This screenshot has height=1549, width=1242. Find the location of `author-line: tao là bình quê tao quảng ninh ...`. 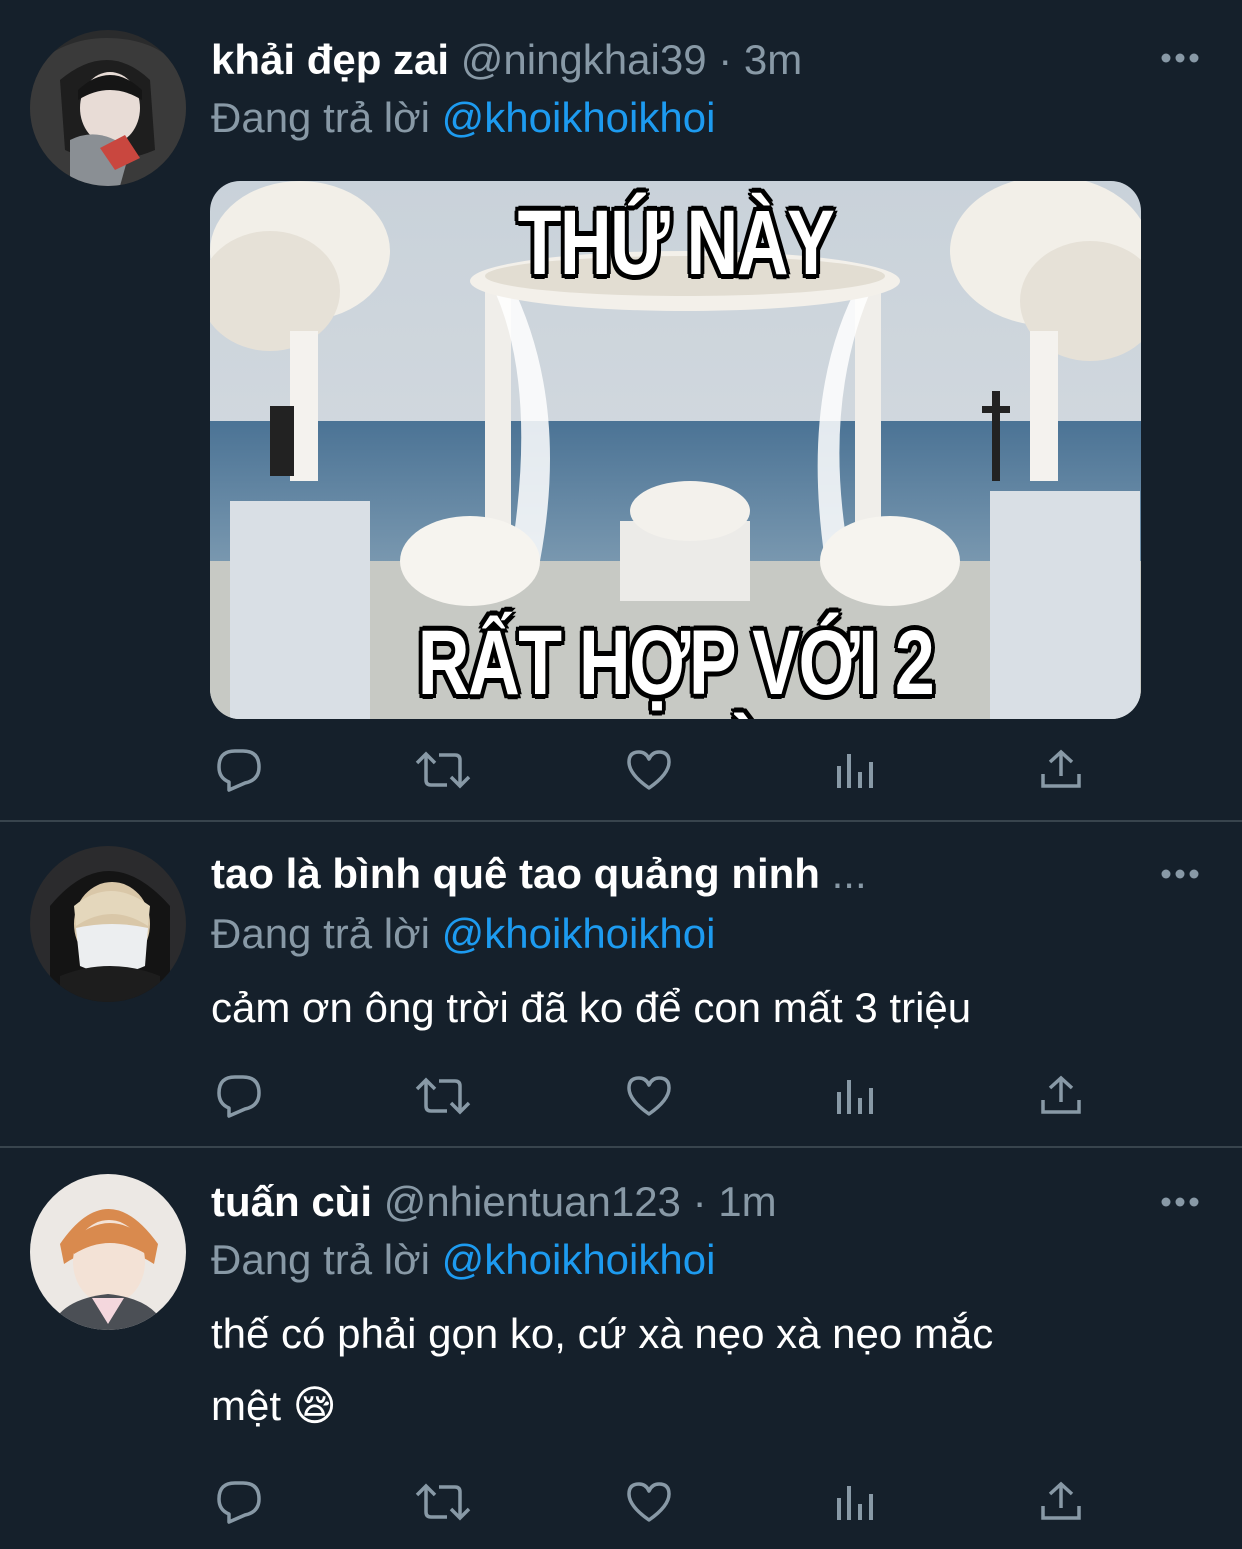

author-line: tao là bình quê tao quảng ninh ... is located at coordinates (539, 874).